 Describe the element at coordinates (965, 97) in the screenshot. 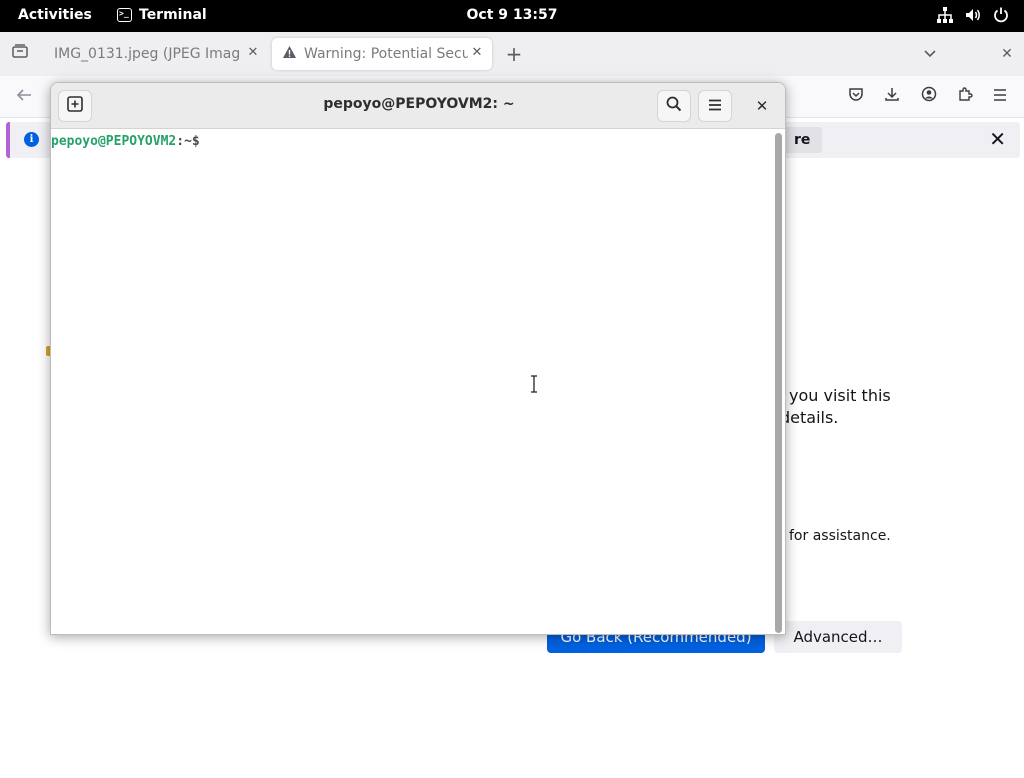

I see `extensions-puzzle-icon` at that location.